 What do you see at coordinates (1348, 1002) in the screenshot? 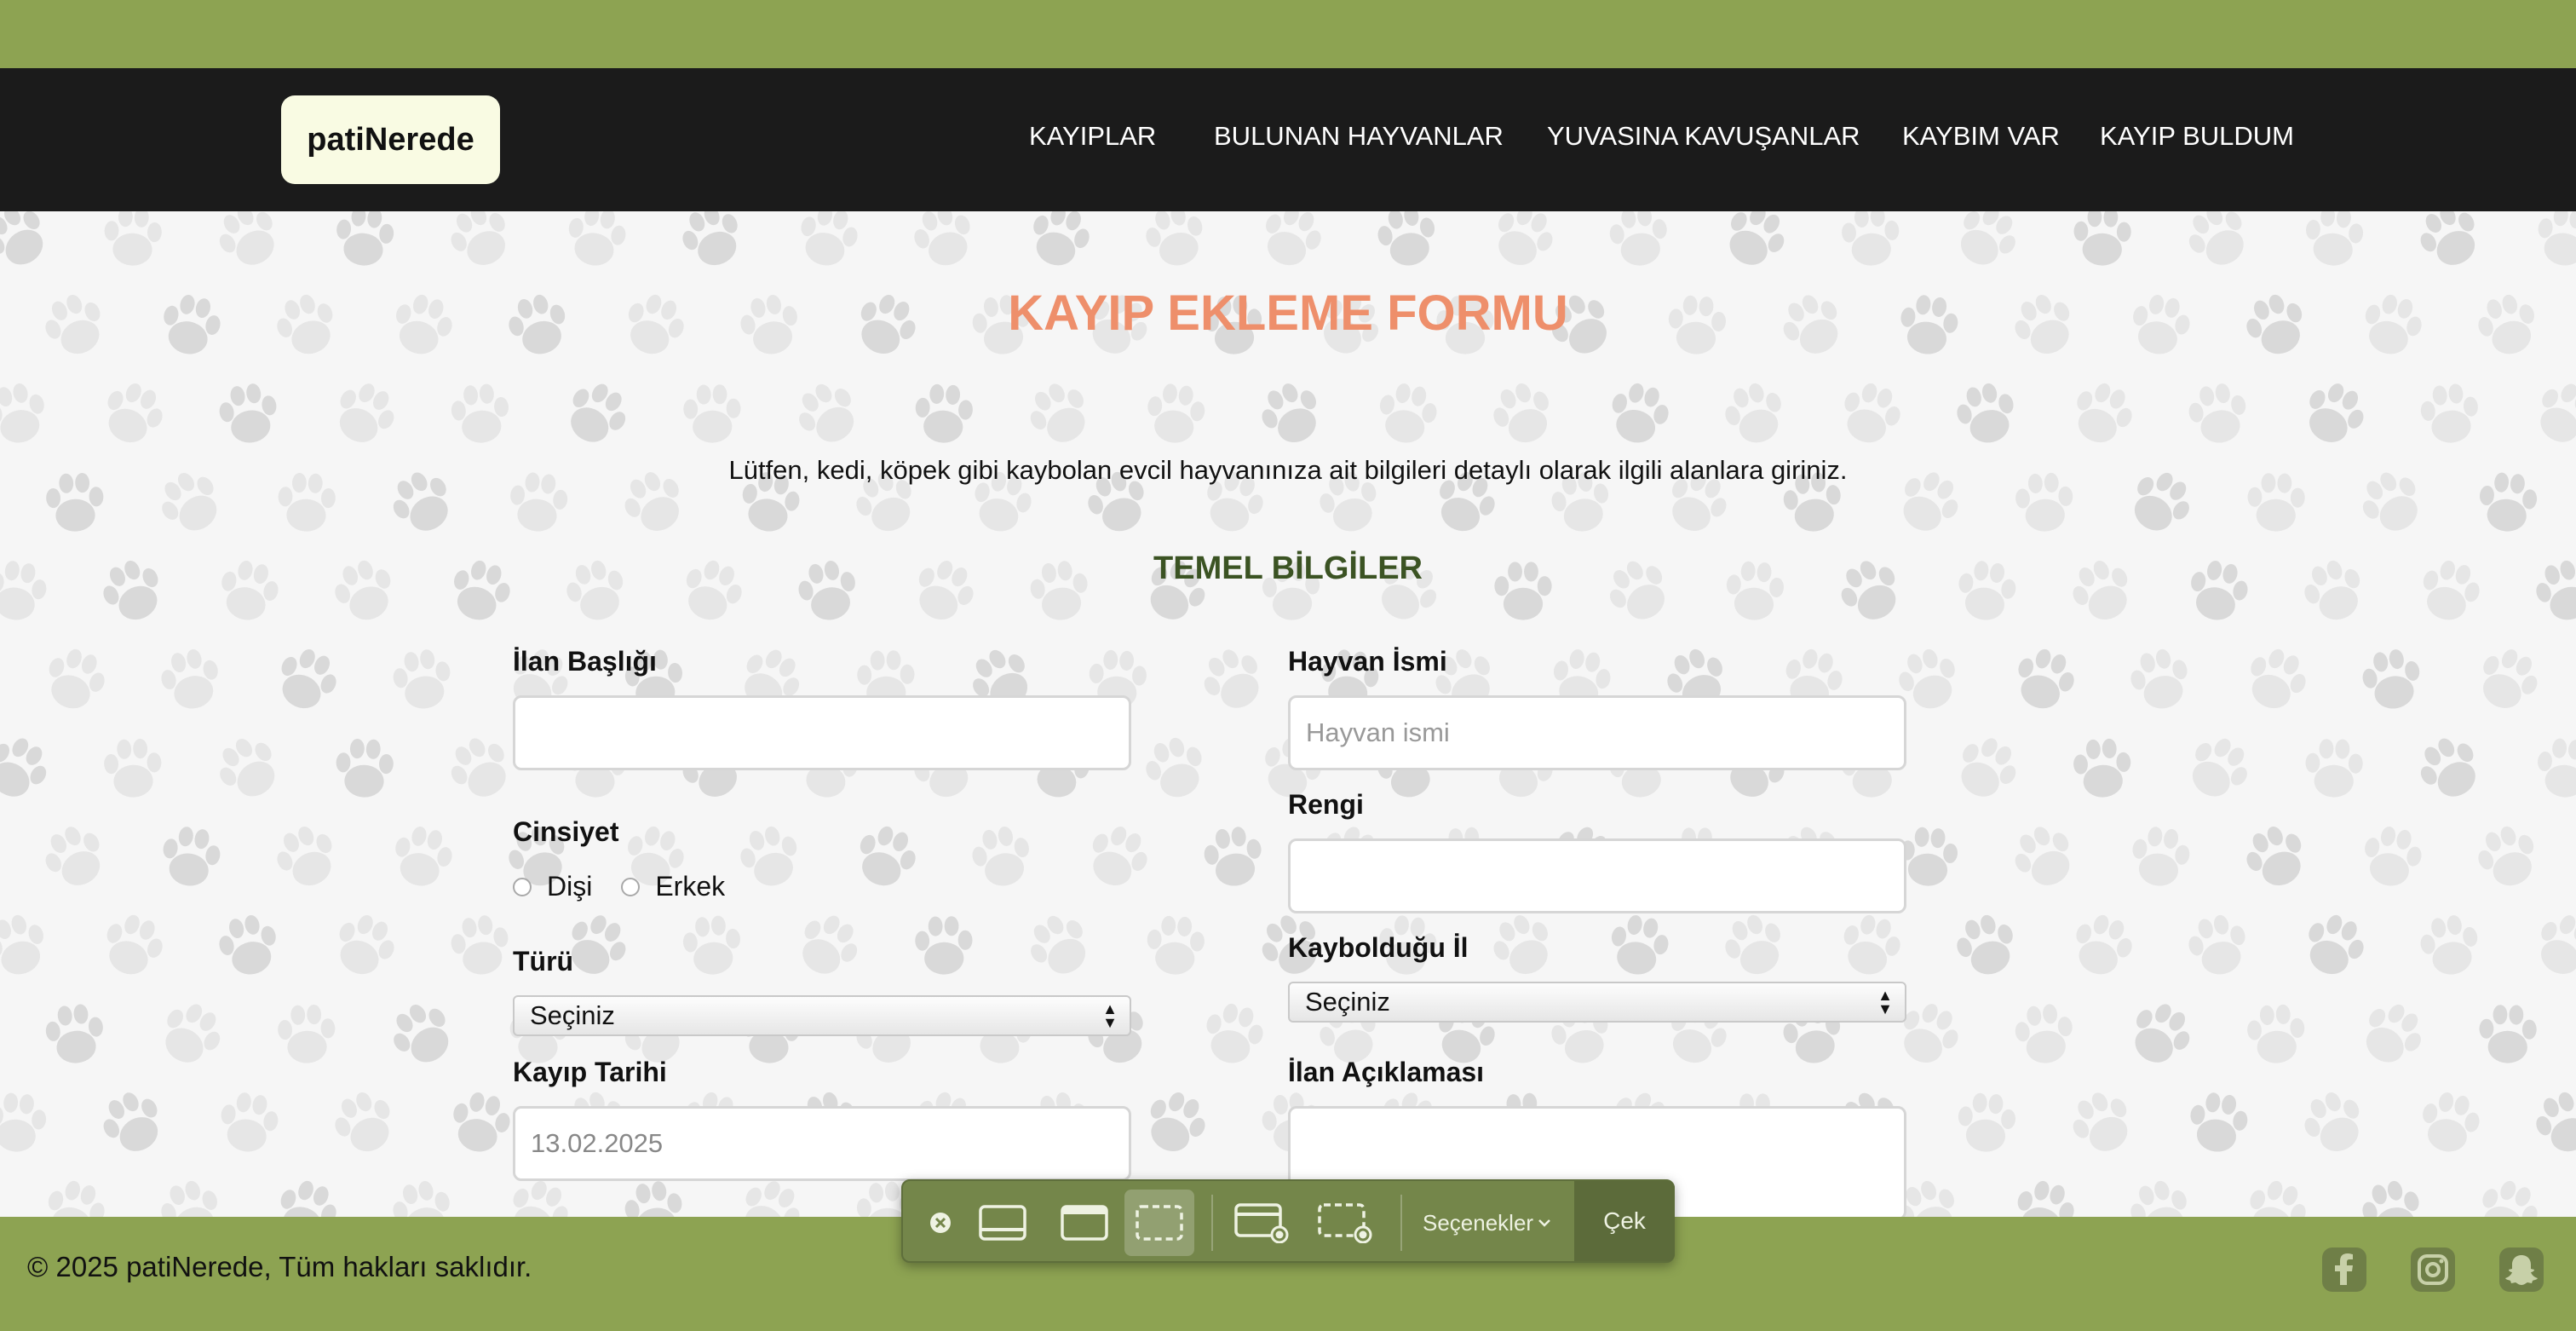
I see `city-select-value: Seçiniz` at bounding box center [1348, 1002].